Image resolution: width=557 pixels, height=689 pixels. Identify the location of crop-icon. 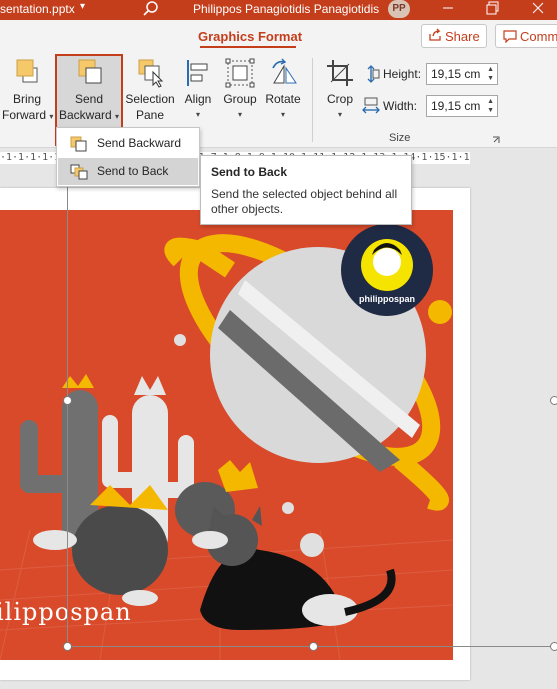
(340, 74).